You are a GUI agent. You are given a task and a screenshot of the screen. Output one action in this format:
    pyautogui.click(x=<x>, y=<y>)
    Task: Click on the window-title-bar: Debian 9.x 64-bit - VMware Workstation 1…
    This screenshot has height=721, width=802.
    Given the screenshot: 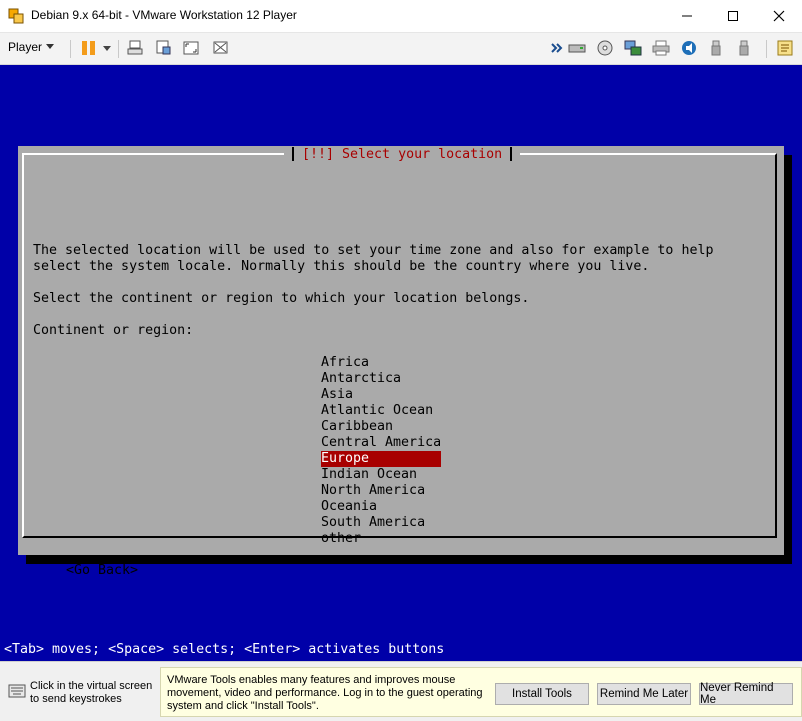 What is the action you would take?
    pyautogui.click(x=401, y=16)
    